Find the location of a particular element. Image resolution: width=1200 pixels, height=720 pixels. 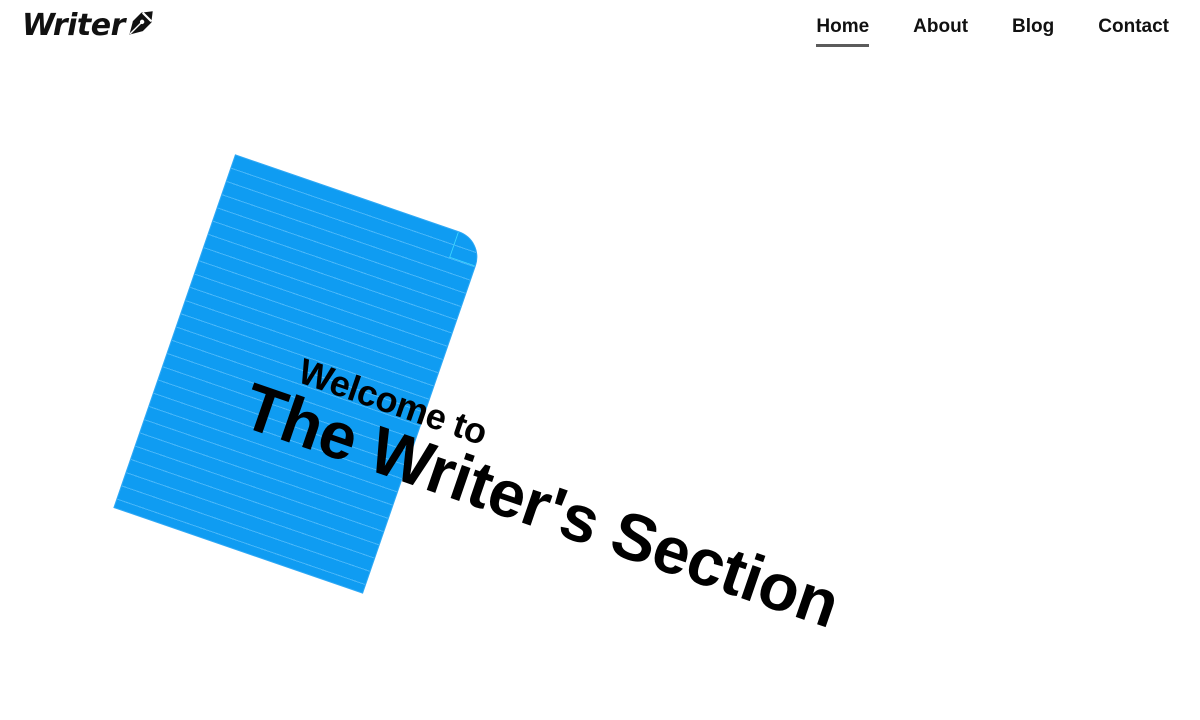

nav-home: Home is located at coordinates (842, 31).